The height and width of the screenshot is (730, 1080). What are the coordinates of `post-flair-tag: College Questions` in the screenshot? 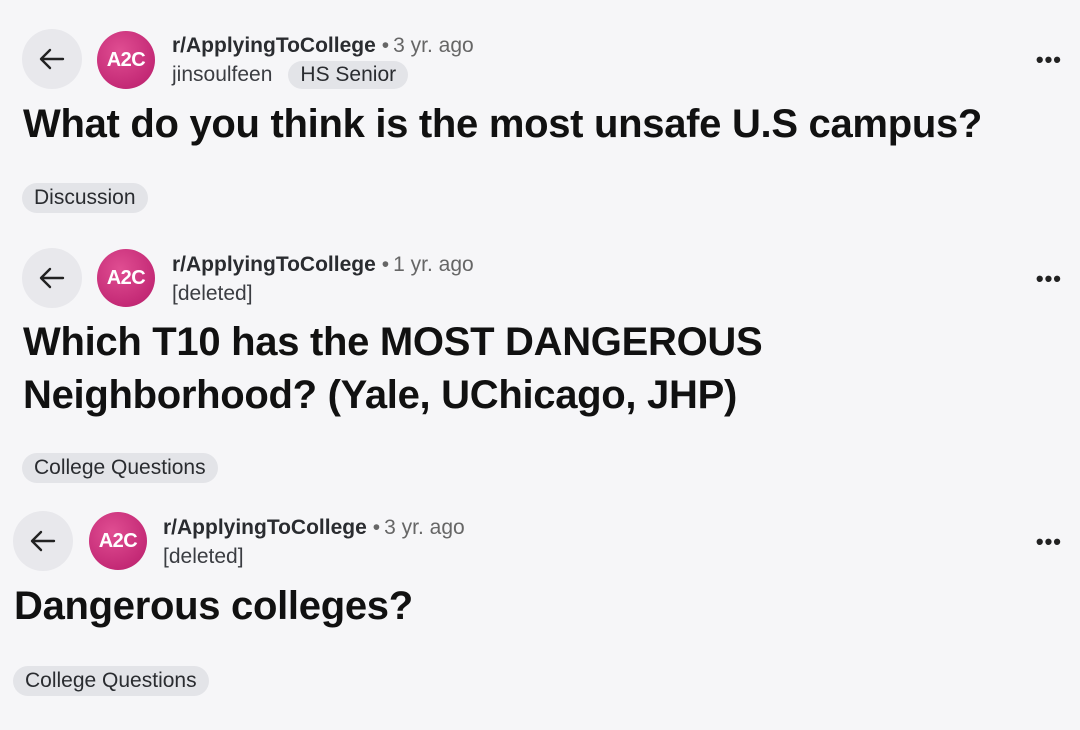 It's located at (111, 681).